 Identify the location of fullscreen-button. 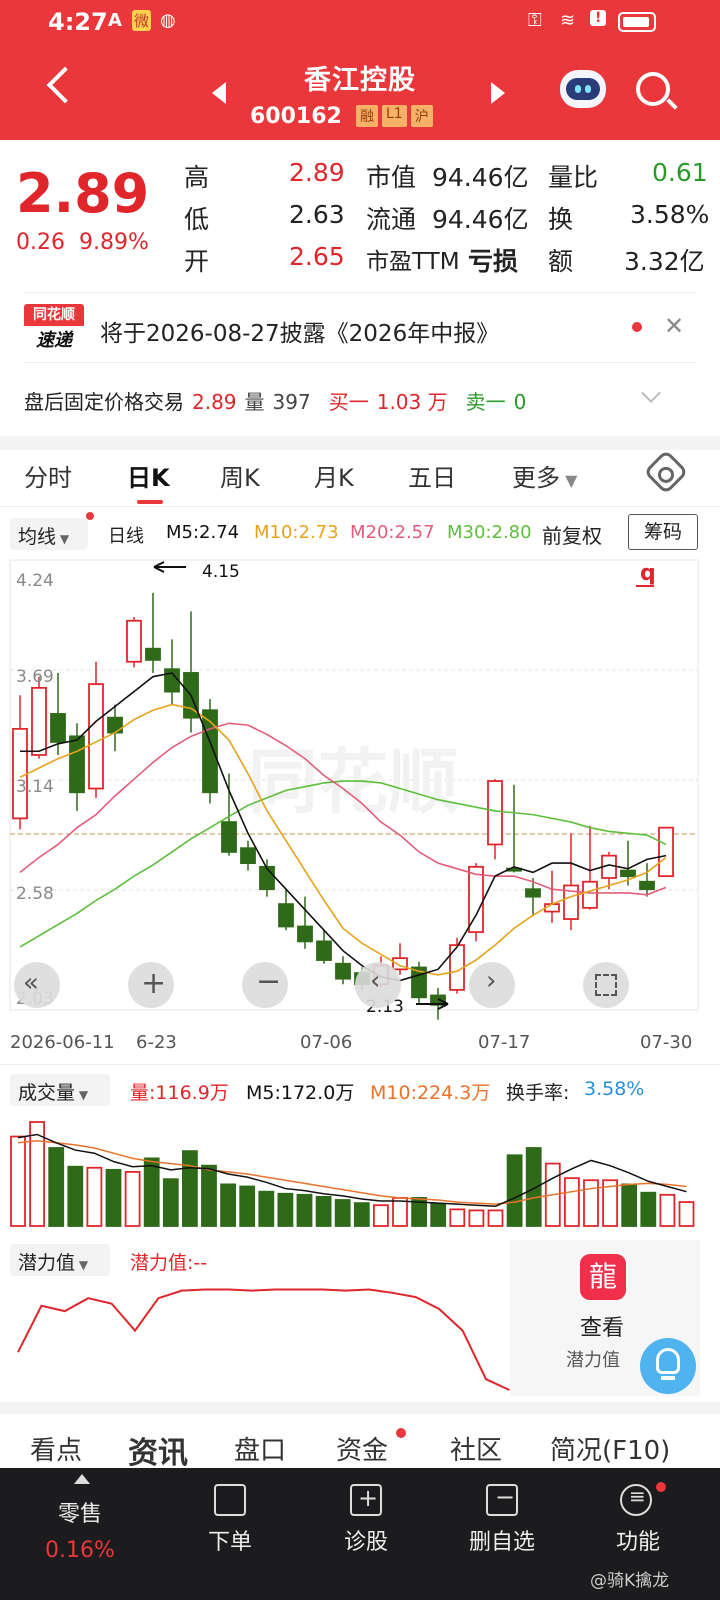
(606, 985).